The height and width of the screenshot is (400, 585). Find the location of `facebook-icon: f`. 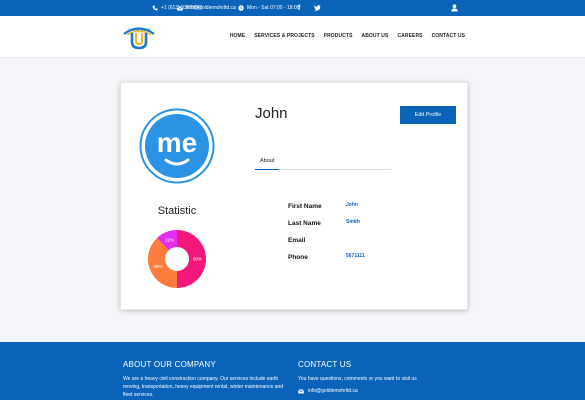

facebook-icon: f is located at coordinates (299, 8).